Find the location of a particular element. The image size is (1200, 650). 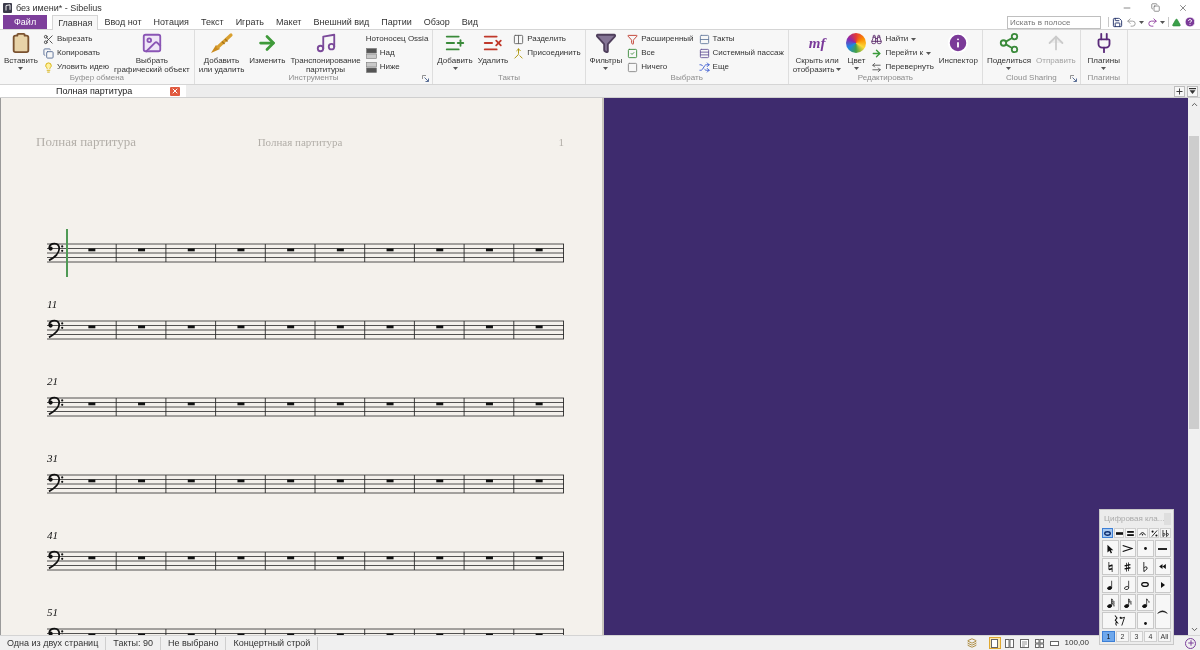

ribbon-button: Удалить is located at coordinates (493, 48).